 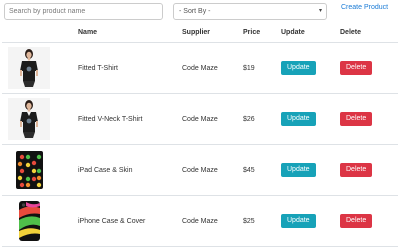 What do you see at coordinates (130, 33) in the screenshot?
I see `column-header-name: Name` at bounding box center [130, 33].